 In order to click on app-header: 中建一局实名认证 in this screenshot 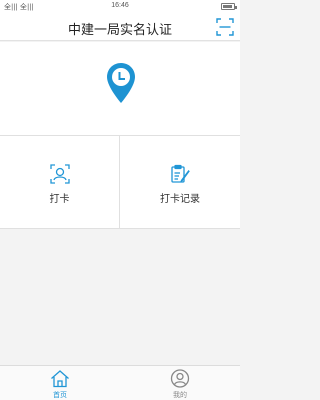, I will do `click(120, 27)`.